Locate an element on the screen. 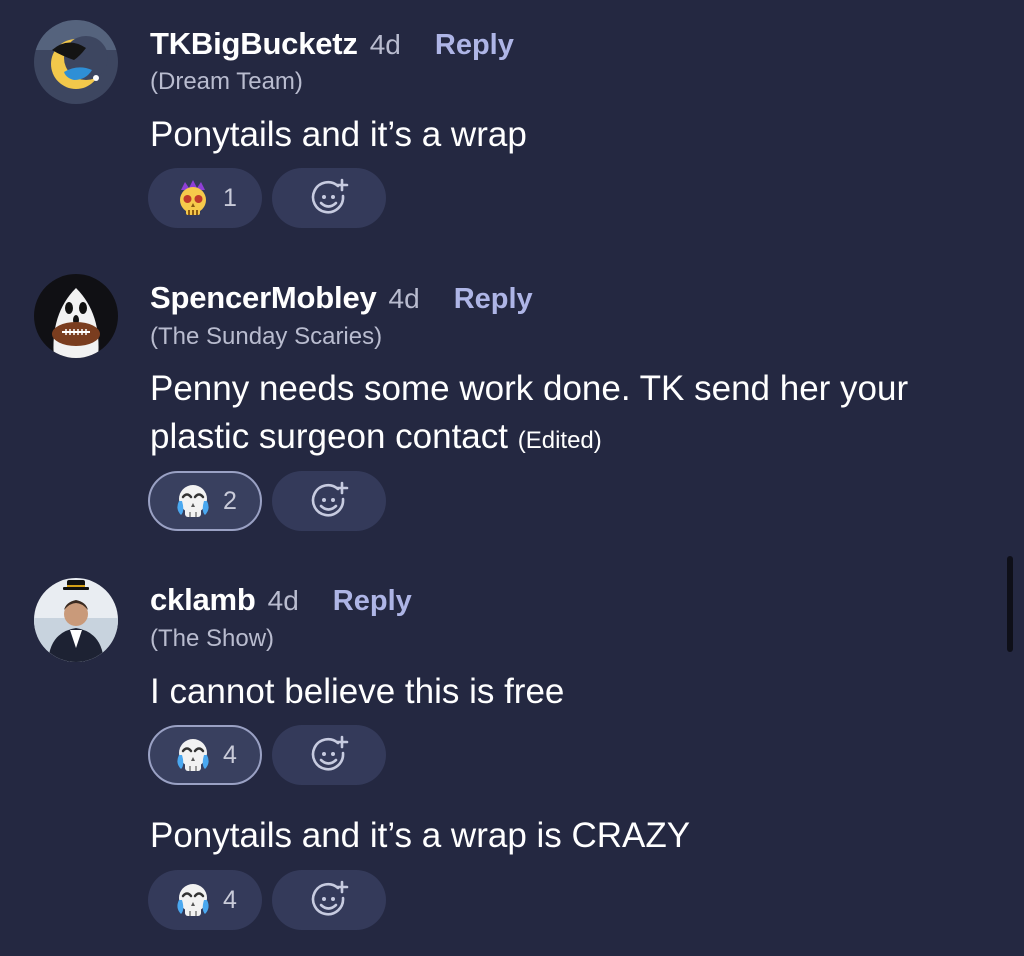  avatar-man-suit-image is located at coordinates (76, 620).